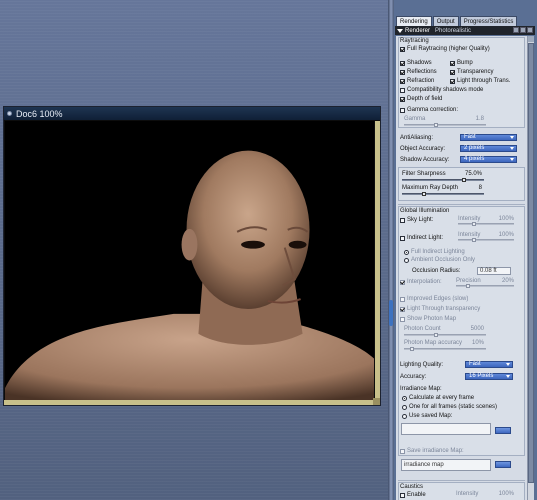 The width and height of the screenshot is (537, 500). What do you see at coordinates (486, 240) in the screenshot?
I see `indirect-intensity-slider` at bounding box center [486, 240].